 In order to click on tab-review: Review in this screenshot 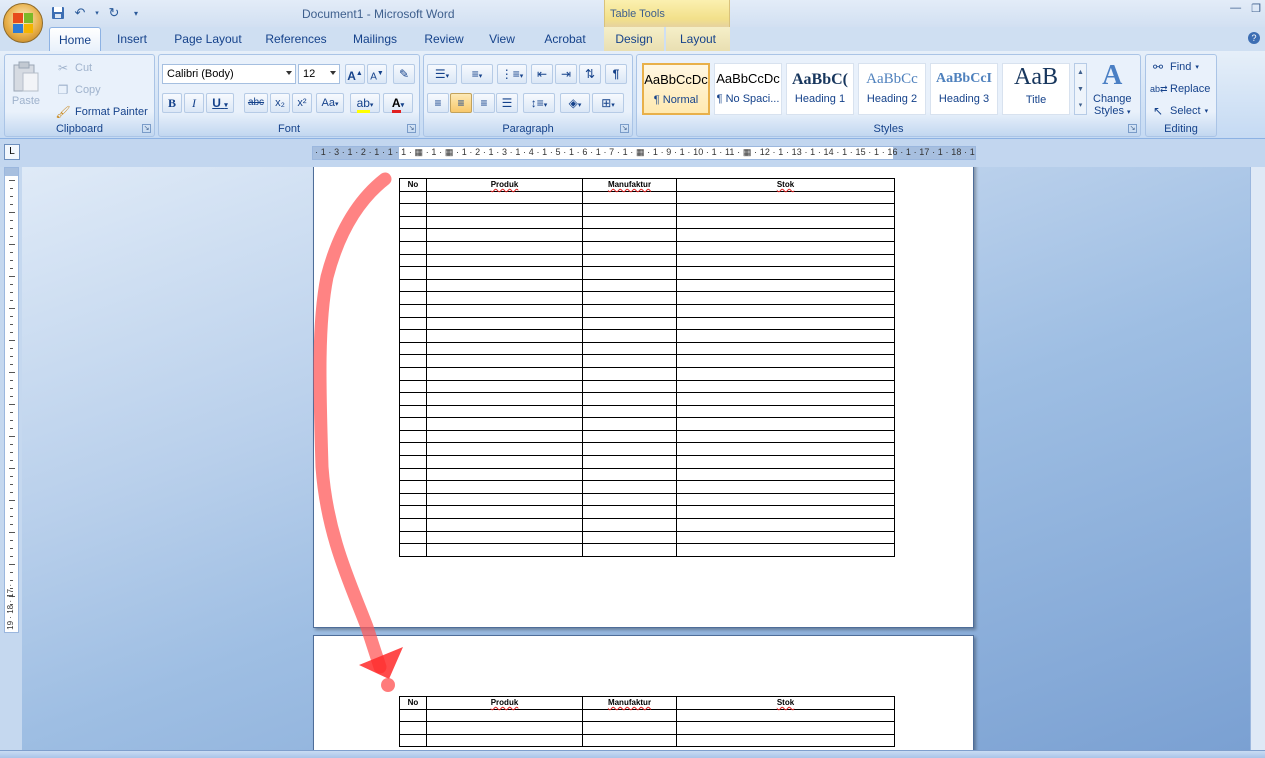, I will do `click(444, 39)`.